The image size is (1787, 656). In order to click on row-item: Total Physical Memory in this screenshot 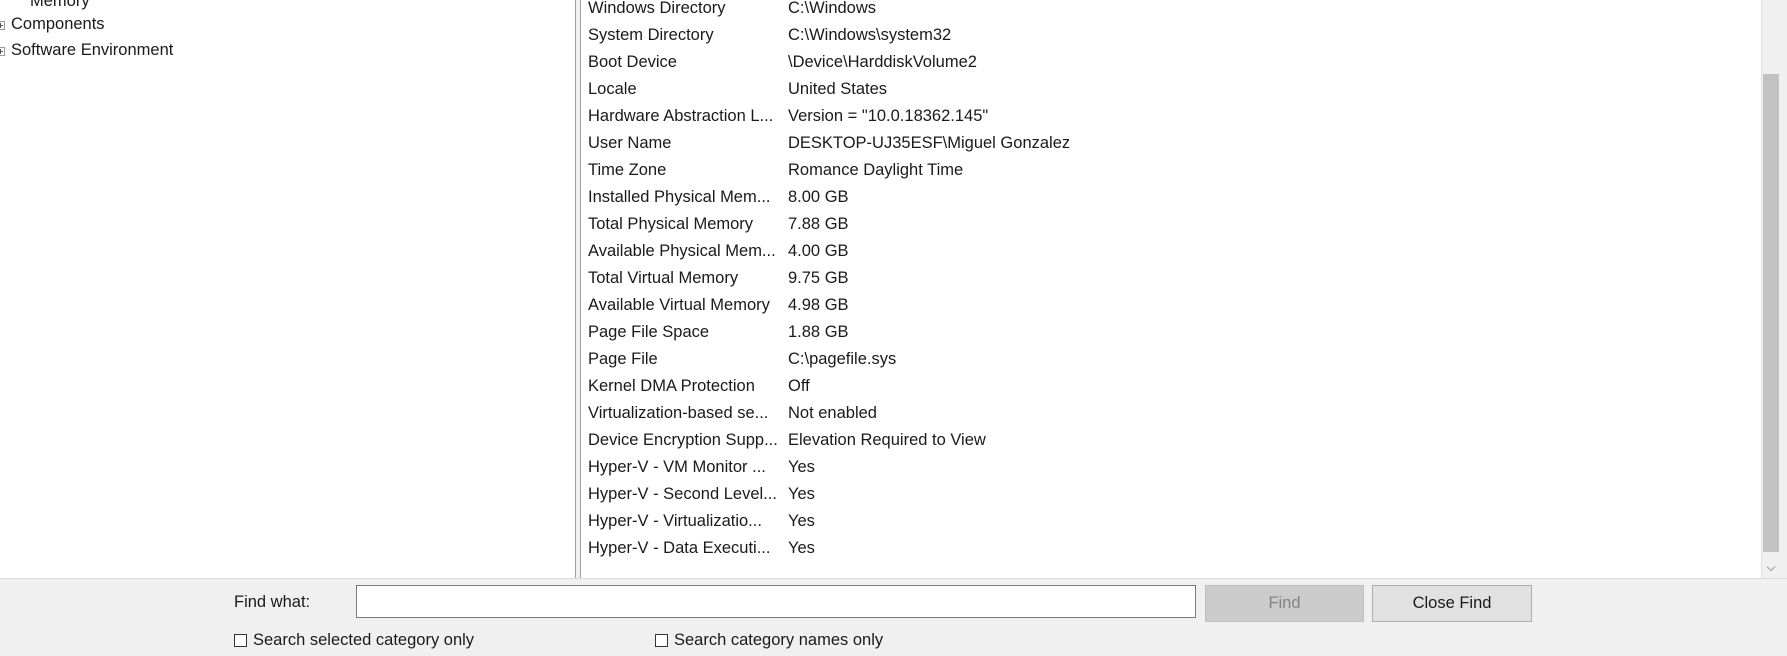, I will do `click(671, 224)`.